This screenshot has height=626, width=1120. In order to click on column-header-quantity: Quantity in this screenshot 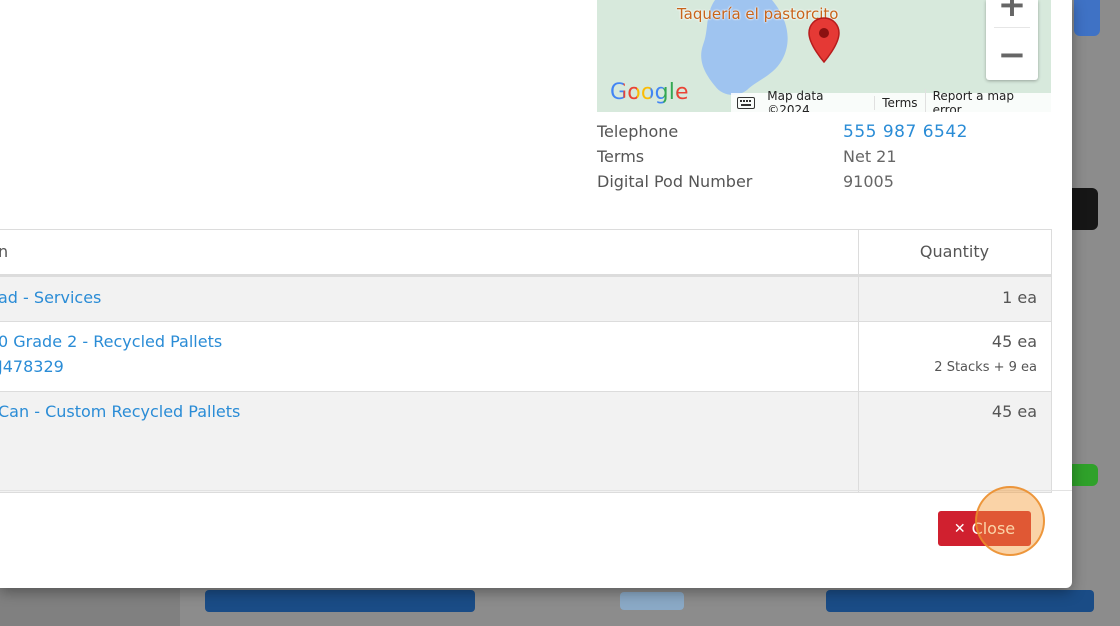, I will do `click(954, 251)`.